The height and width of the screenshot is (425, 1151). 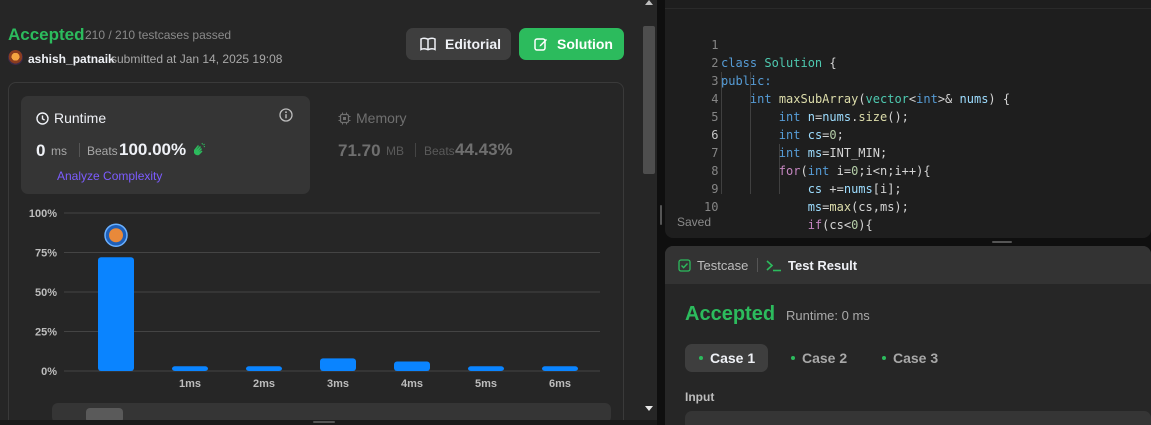 I want to click on resize-grip, so click(x=324, y=422).